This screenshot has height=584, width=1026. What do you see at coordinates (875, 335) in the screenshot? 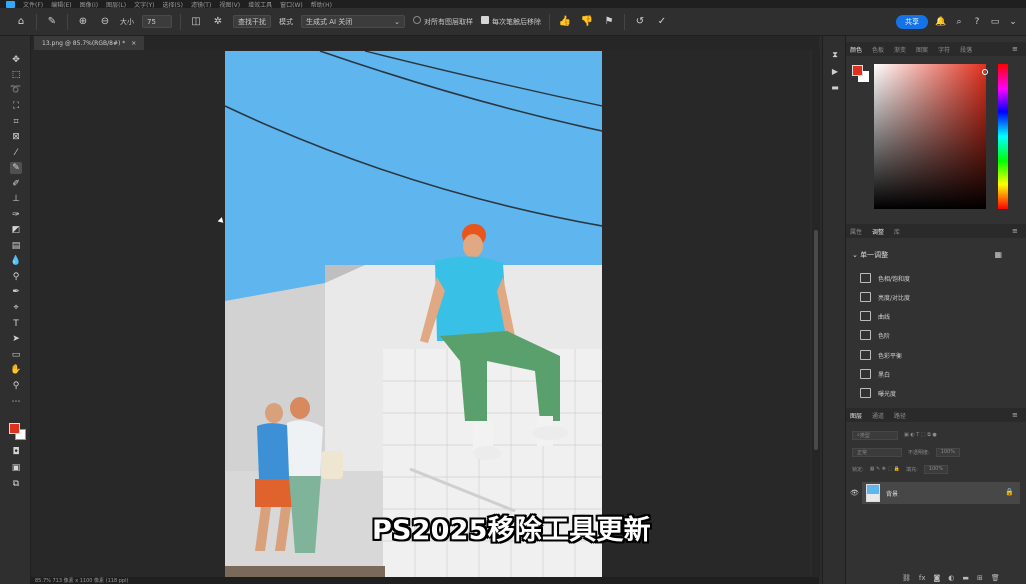
I see `adjustment-levels: 色阶` at bounding box center [875, 335].